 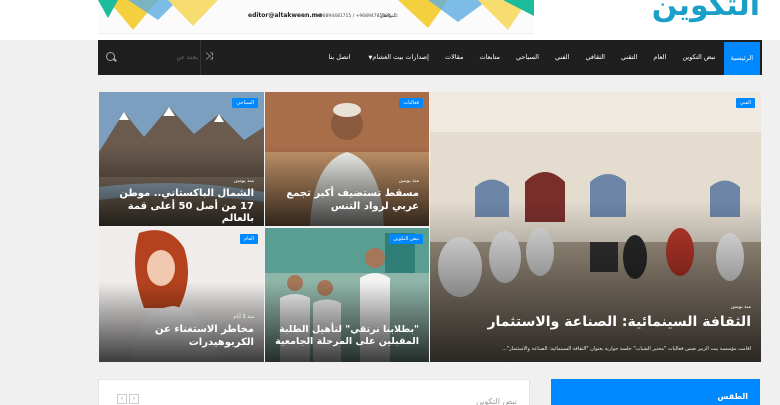 I want to click on nav-item-articles: مقالات, so click(x=454, y=57).